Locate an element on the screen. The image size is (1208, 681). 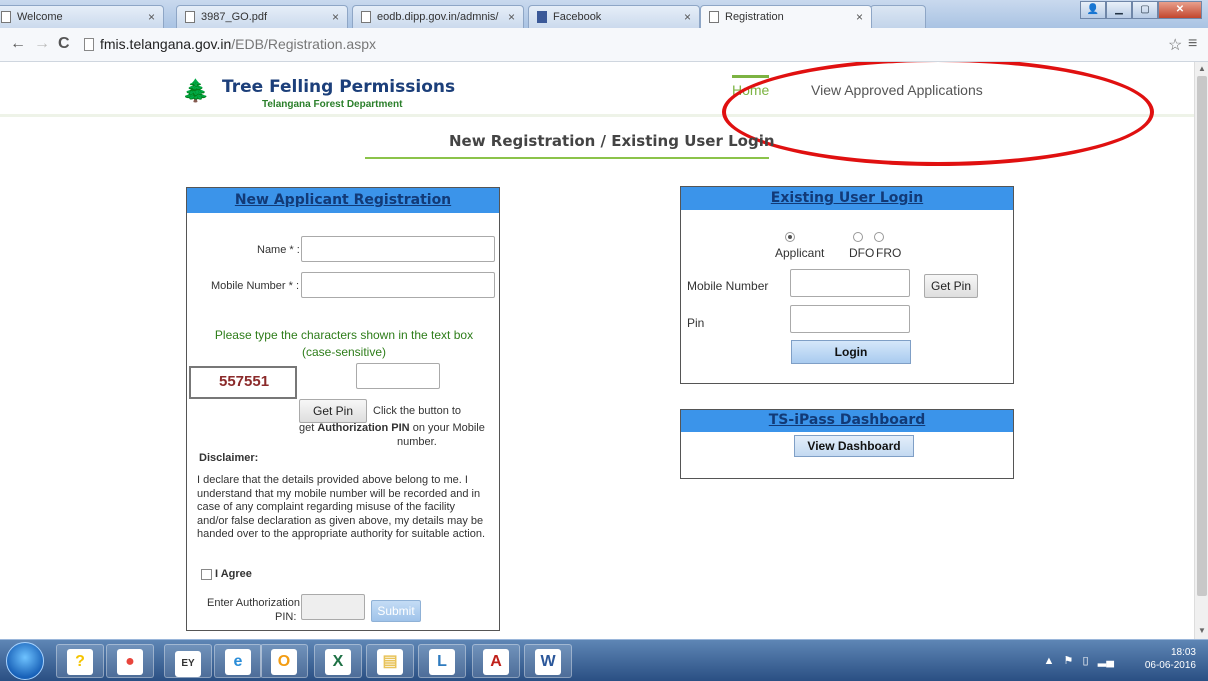
page-heading: New Registration / Existing User Login is located at coordinates (612, 141).